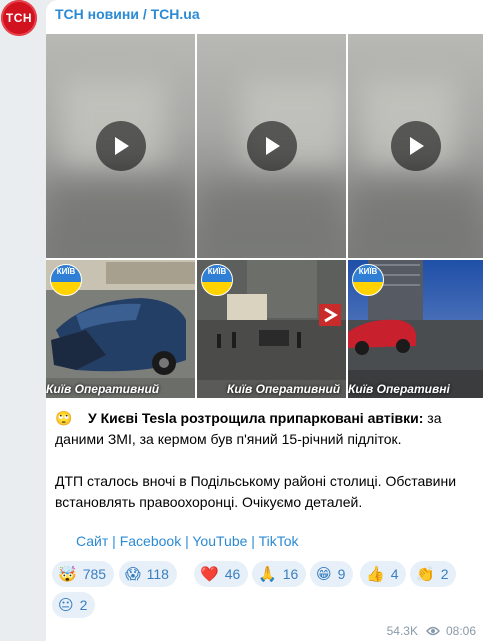 The image size is (488, 641). Describe the element at coordinates (219, 541) in the screenshot. I see `link-youtube: YouTube` at that location.